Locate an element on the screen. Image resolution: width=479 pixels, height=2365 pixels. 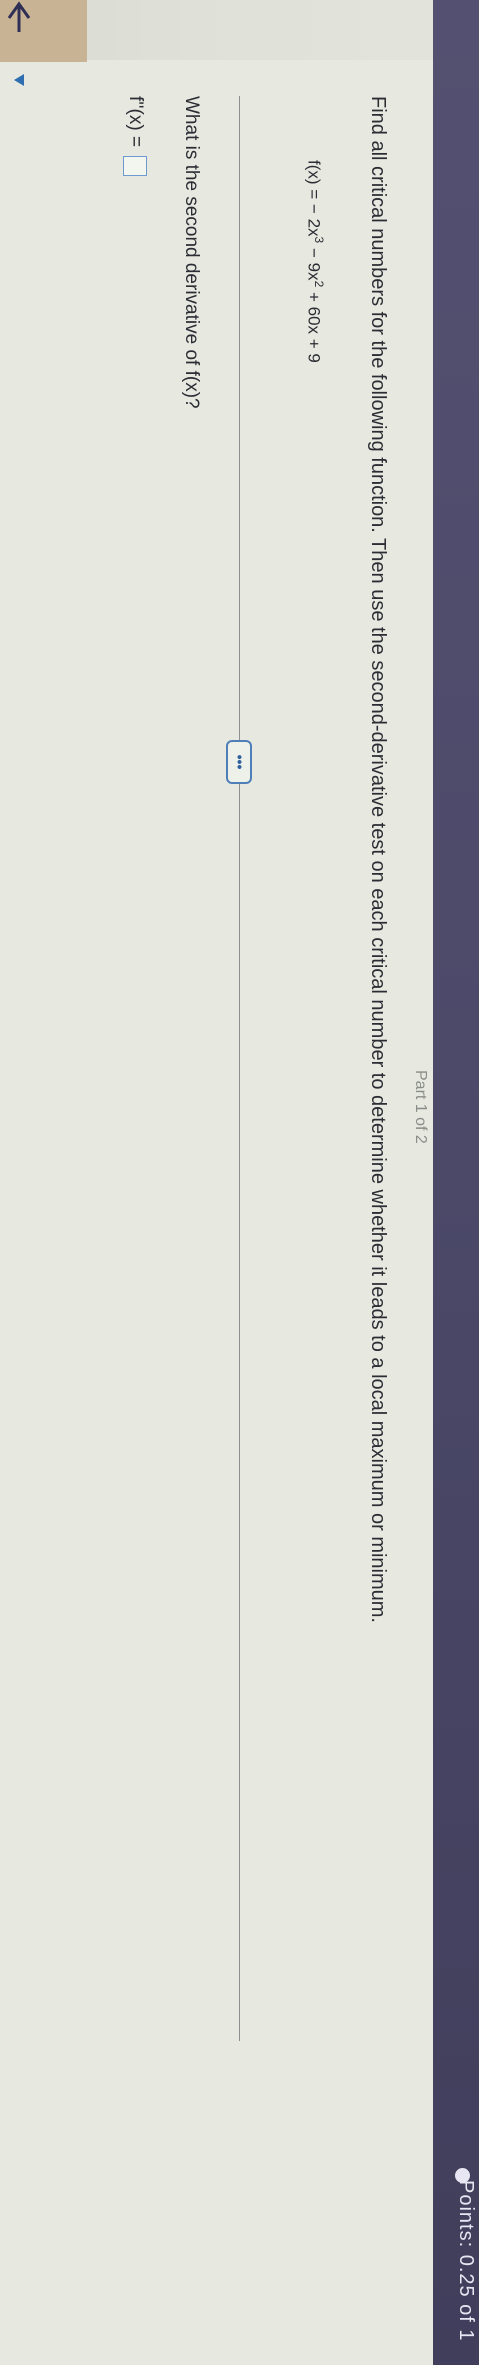
function-mid: − 9x is located at coordinates (314, 262).